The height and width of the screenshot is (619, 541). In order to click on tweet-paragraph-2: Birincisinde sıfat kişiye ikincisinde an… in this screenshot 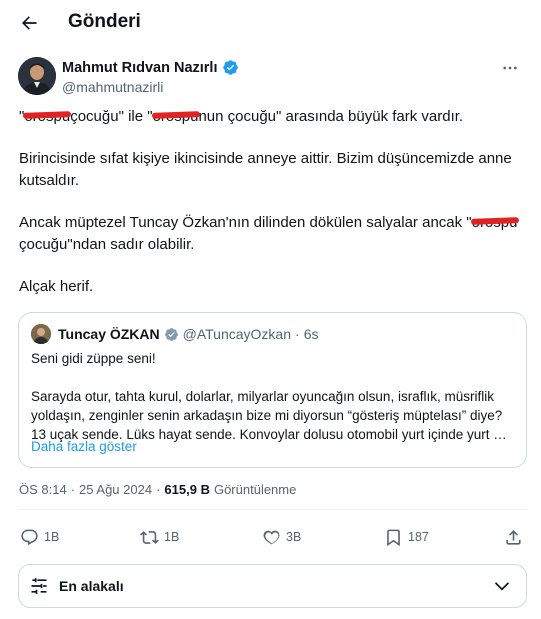, I will do `click(265, 169)`.